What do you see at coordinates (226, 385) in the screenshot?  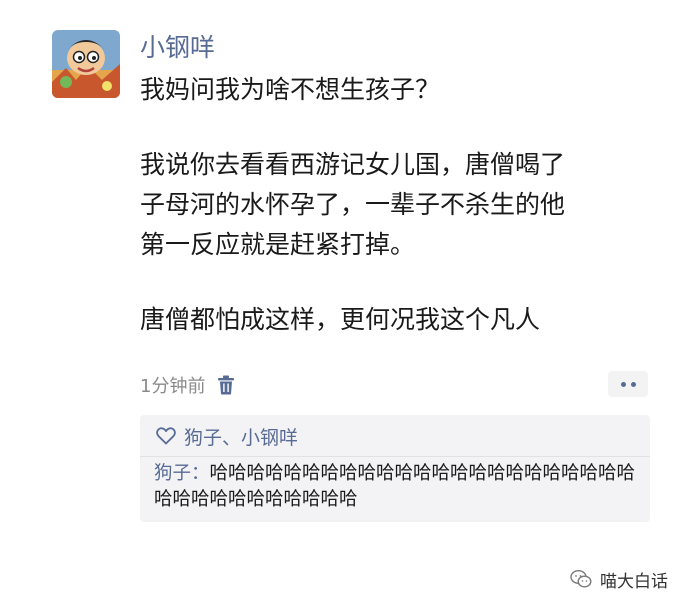 I see `trash-icon` at bounding box center [226, 385].